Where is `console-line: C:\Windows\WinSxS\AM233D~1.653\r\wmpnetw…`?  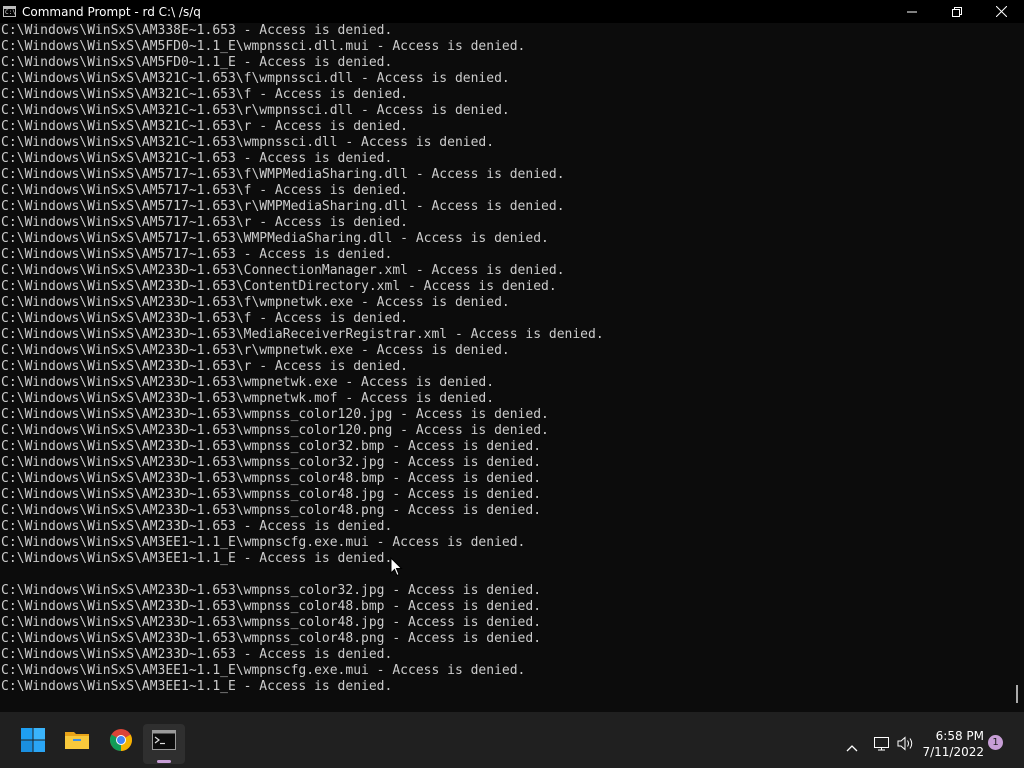 console-line: C:\Windows\WinSxS\AM233D~1.653\r\wmpnetw… is located at coordinates (255, 350).